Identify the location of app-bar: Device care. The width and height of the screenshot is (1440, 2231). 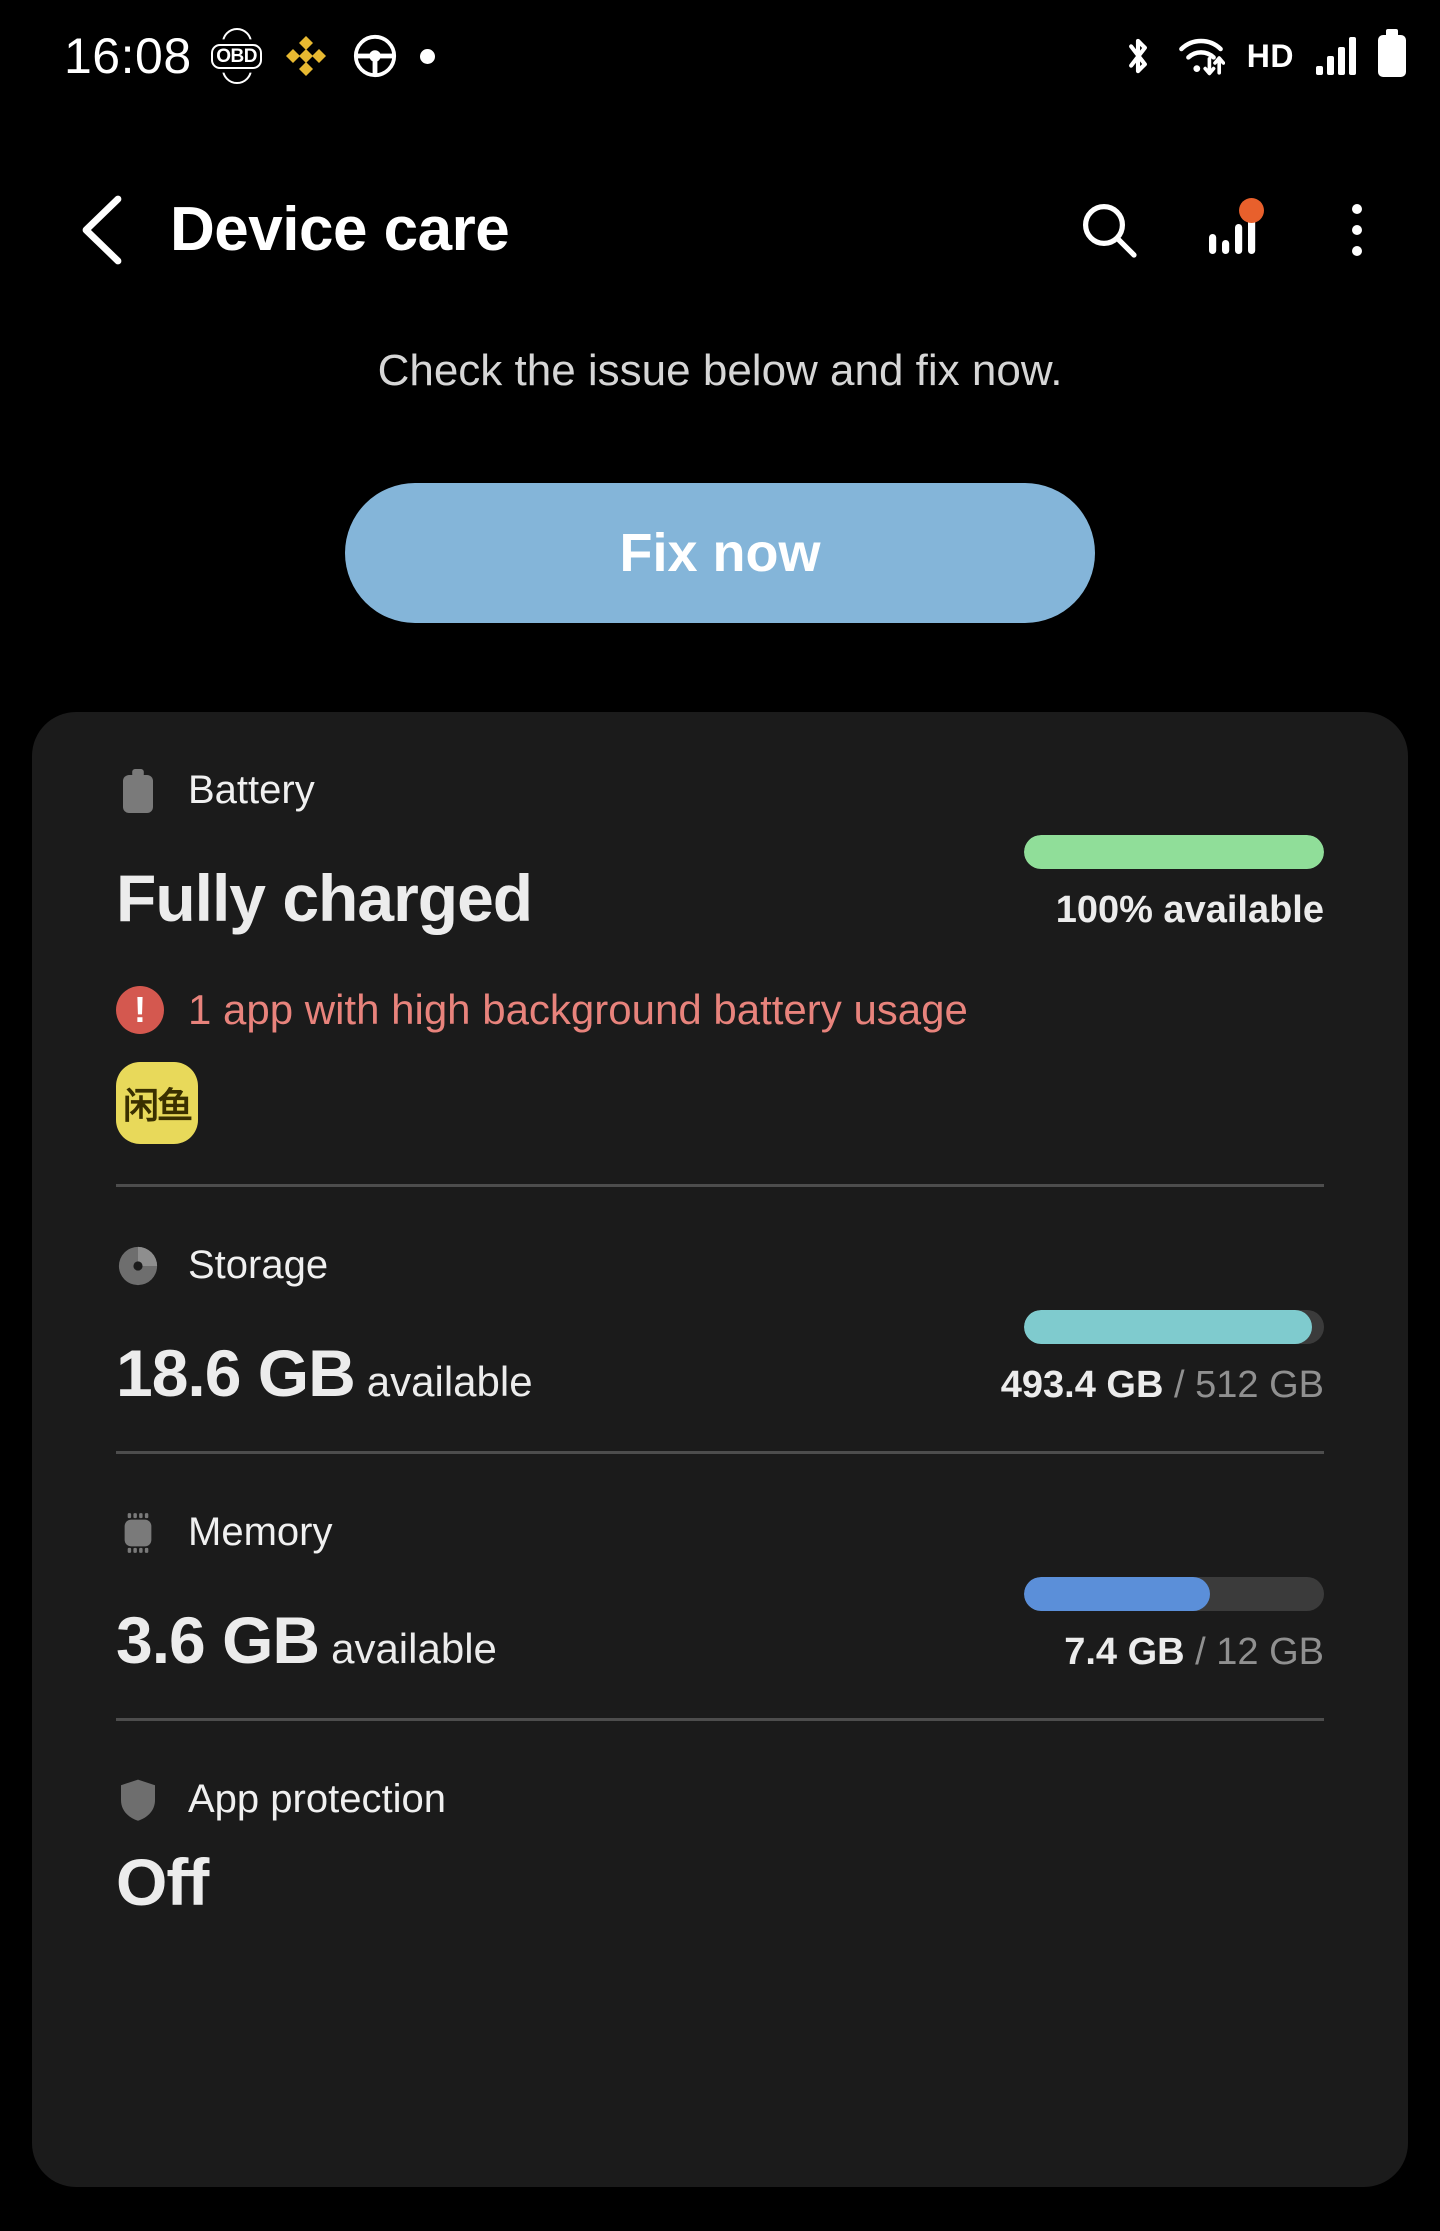
(720, 229).